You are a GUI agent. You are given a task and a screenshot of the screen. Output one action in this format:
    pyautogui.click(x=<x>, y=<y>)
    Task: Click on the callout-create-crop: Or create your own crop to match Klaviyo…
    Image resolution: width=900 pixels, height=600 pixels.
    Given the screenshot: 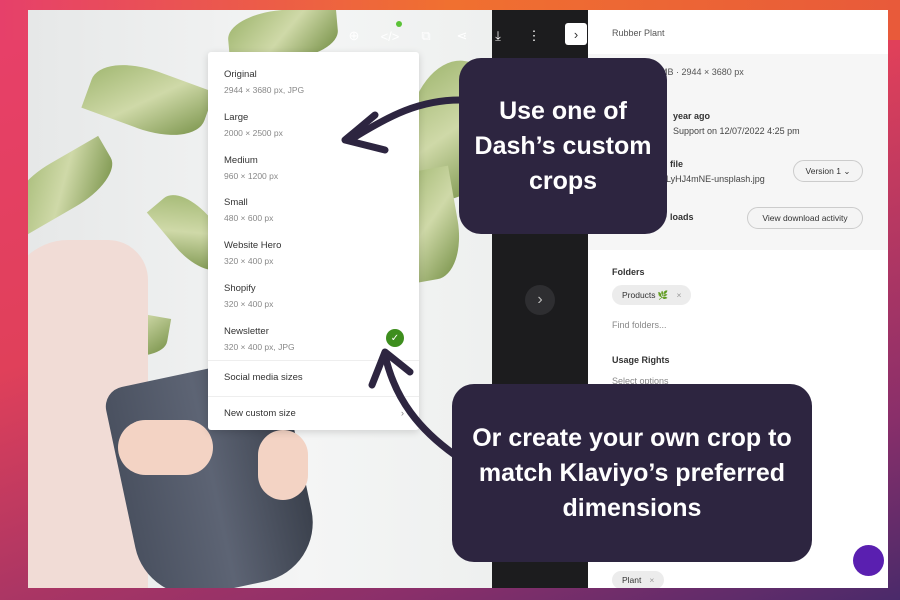 What is the action you would take?
    pyautogui.click(x=632, y=473)
    